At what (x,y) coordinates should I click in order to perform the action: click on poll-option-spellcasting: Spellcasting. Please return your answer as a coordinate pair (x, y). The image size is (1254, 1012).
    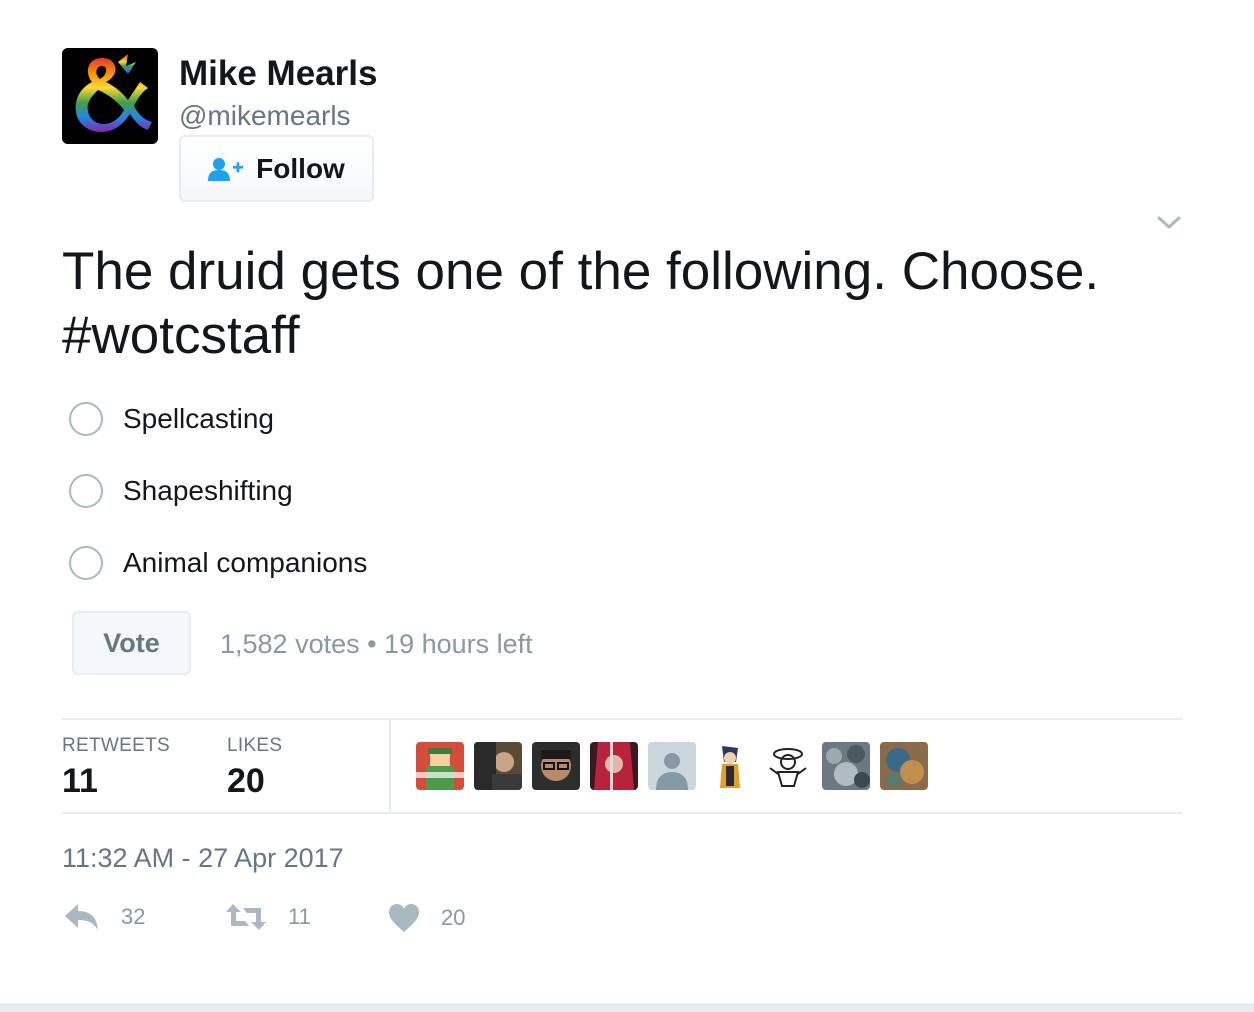
    Looking at the image, I should click on (171, 419).